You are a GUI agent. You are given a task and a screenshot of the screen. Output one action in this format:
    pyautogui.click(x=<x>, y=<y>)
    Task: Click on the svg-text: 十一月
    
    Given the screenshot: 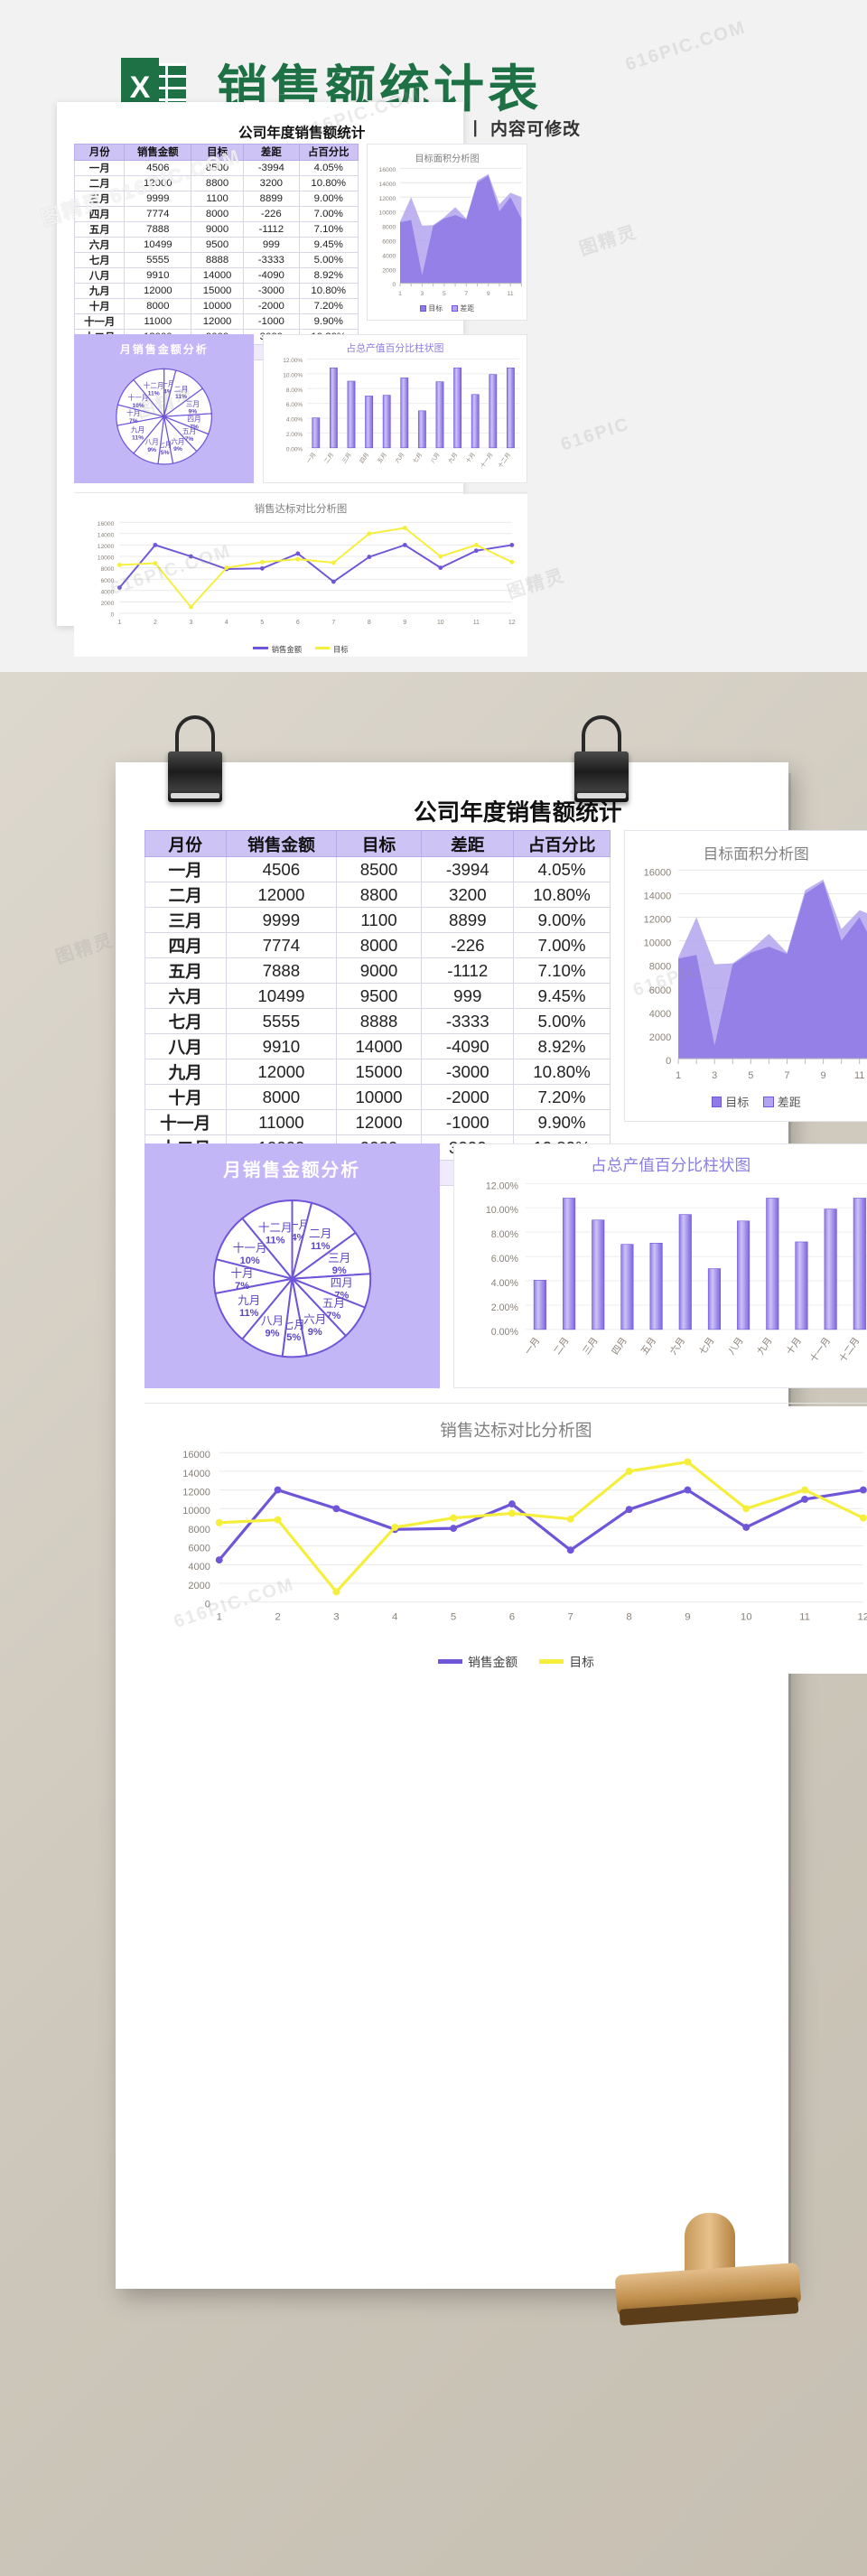 What is the action you would take?
    pyautogui.click(x=249, y=1248)
    